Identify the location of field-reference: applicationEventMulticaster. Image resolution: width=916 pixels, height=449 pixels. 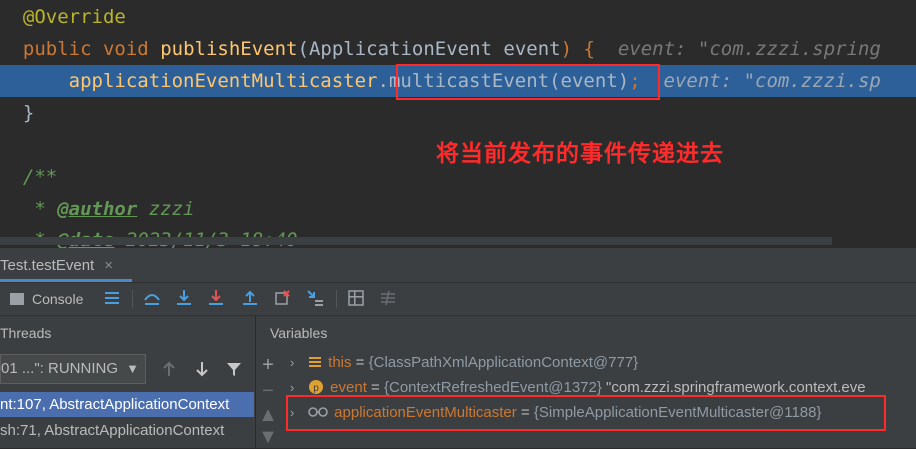
(223, 81).